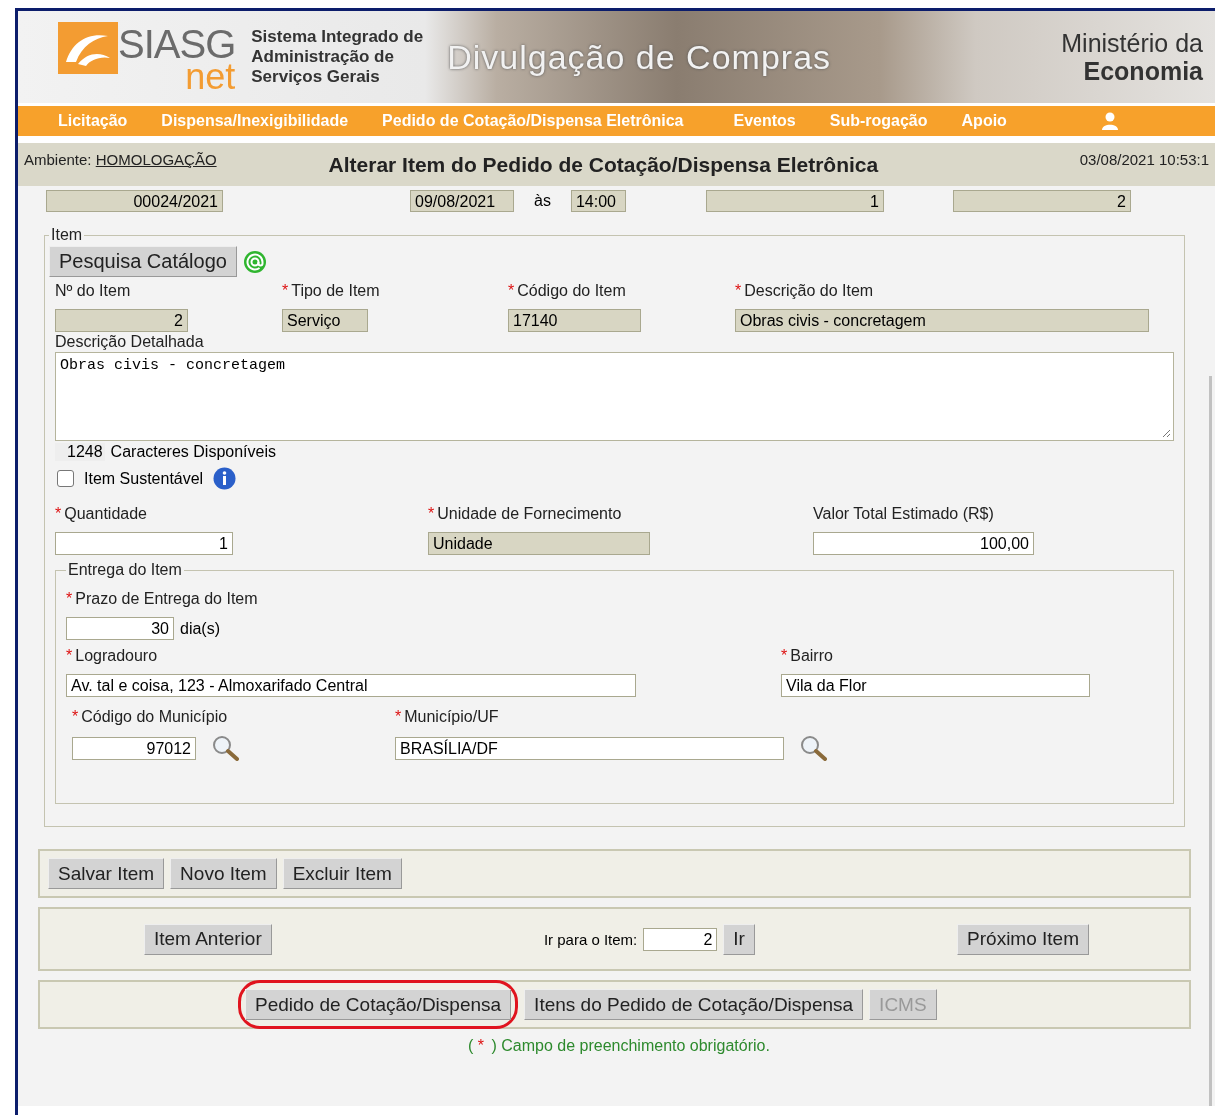 Image resolution: width=1215 pixels, height=1118 pixels. Describe the element at coordinates (120, 628) in the screenshot. I see `input-field: 30` at that location.